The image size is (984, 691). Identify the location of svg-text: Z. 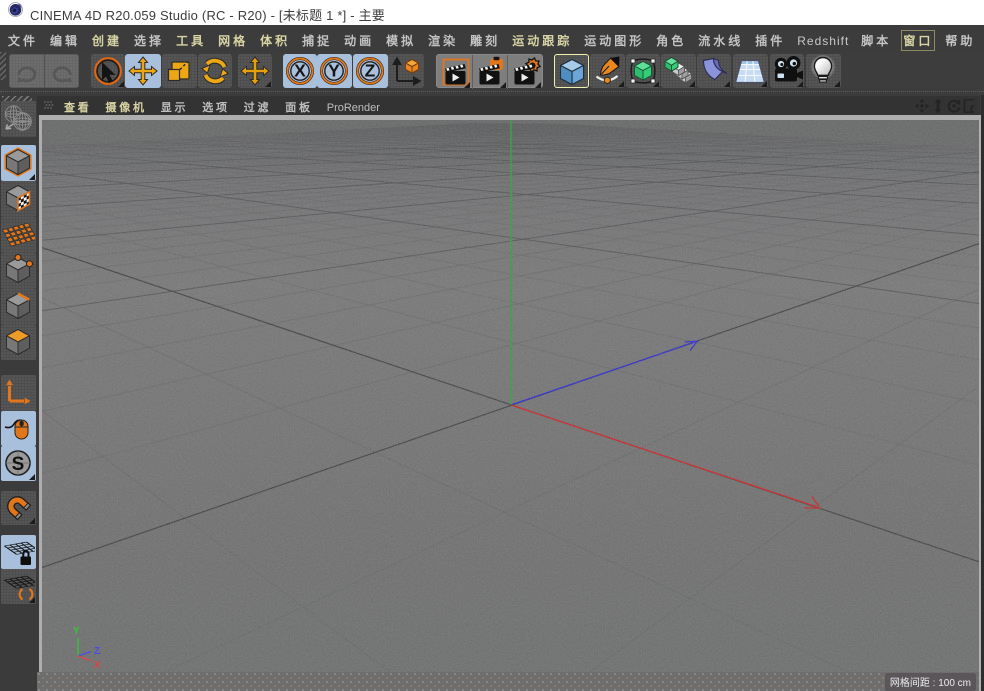
(370, 71).